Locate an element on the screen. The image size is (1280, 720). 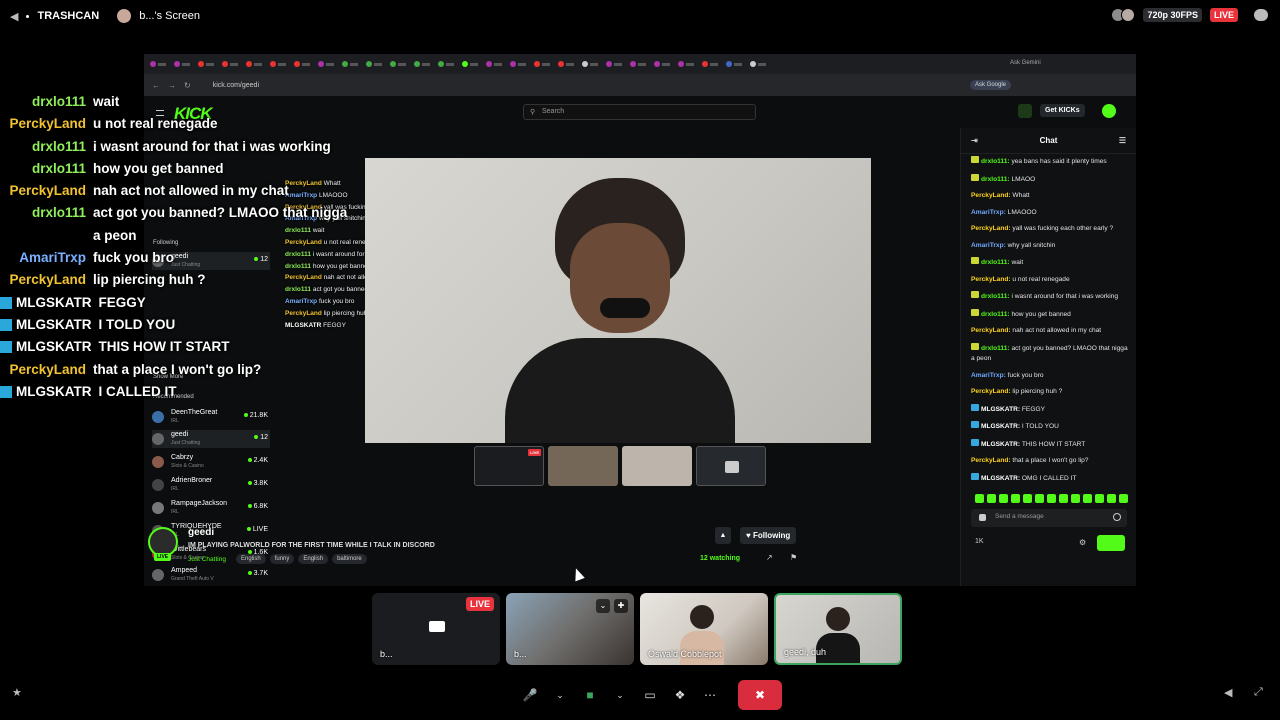
screen-share-icon: ▭ is located at coordinates (650, 695).